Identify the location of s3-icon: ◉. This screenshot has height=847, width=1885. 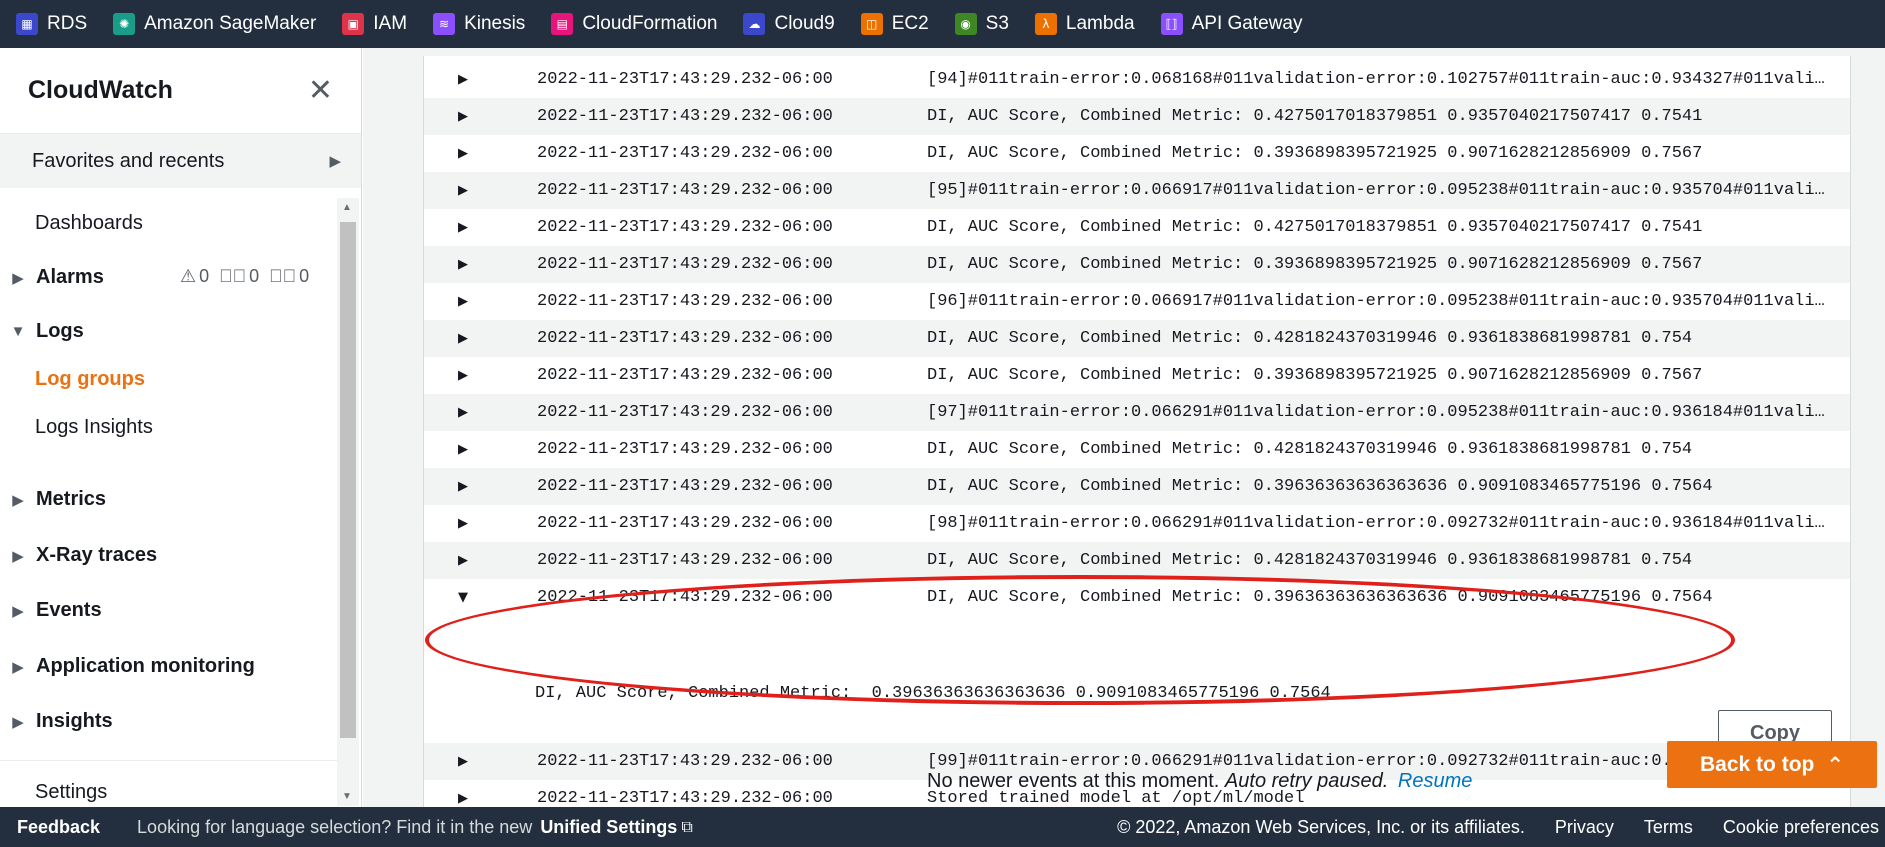
(965, 24).